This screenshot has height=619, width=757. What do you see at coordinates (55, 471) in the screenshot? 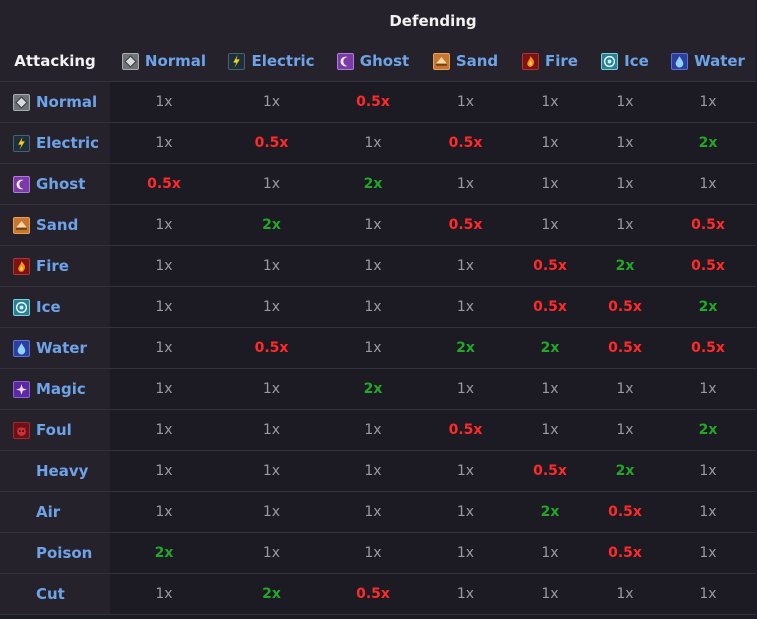
I see `row-header-heavy: Heavy` at bounding box center [55, 471].